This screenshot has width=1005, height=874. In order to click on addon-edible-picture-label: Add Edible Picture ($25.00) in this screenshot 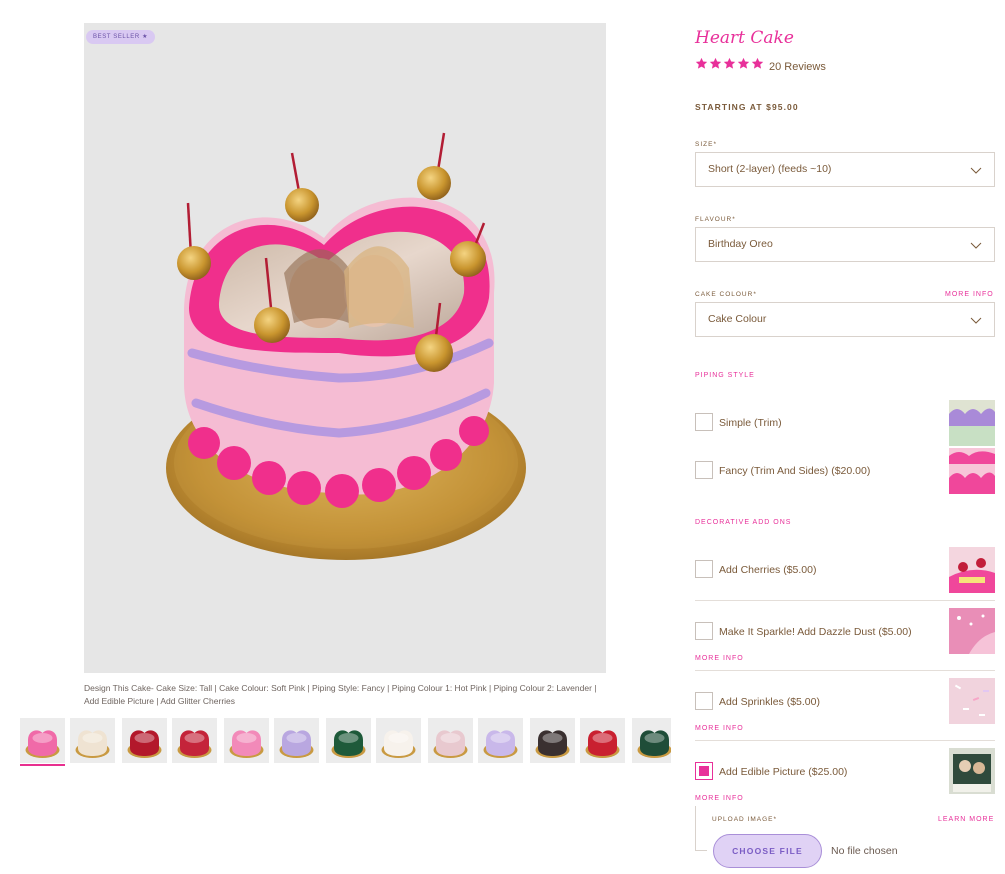, I will do `click(783, 772)`.